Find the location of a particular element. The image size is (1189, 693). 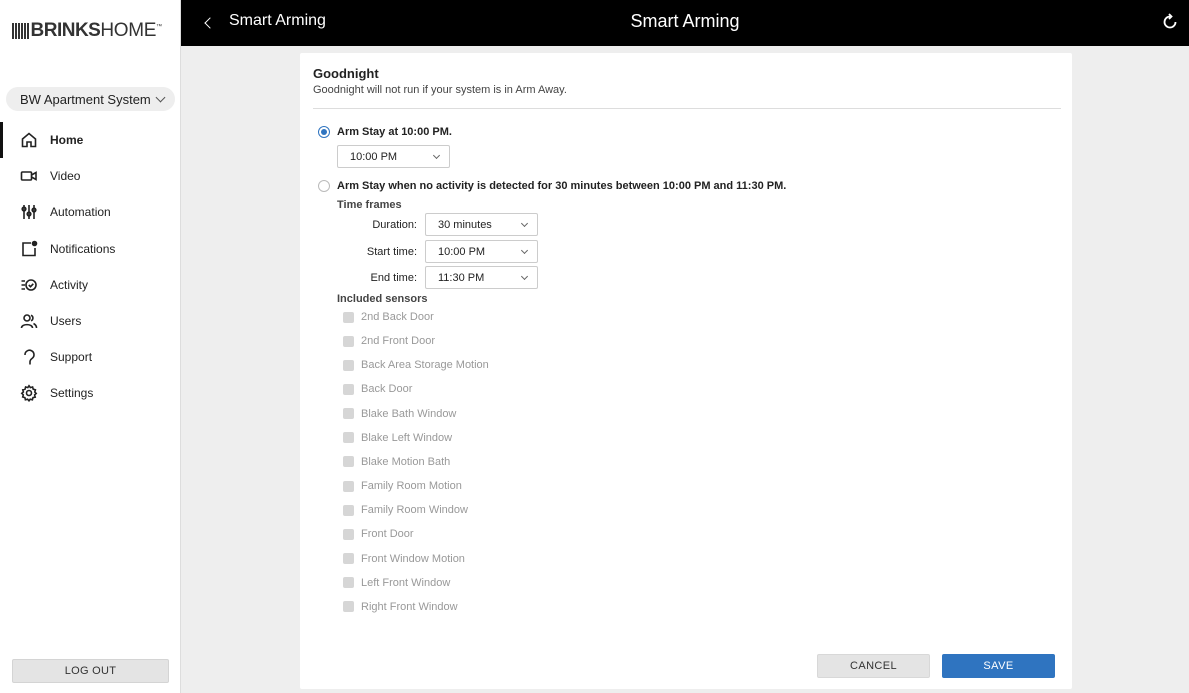

sidebar-item-label: Automation is located at coordinates (80, 212).